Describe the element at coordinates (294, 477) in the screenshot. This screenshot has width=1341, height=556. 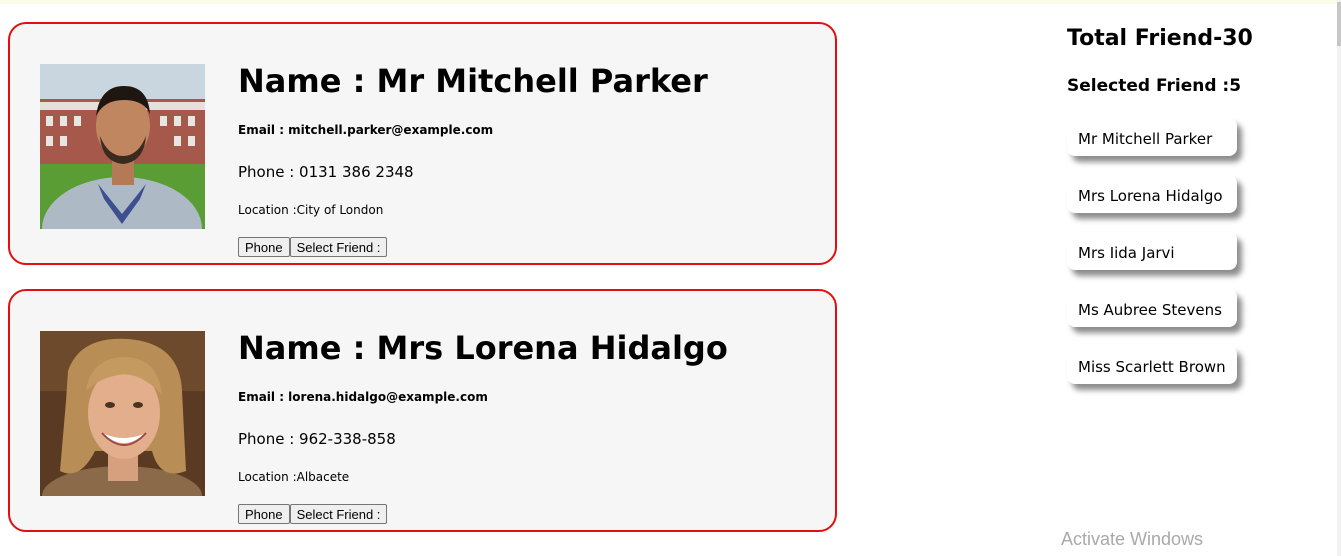
I see `friend-location: Location :Albacete` at that location.